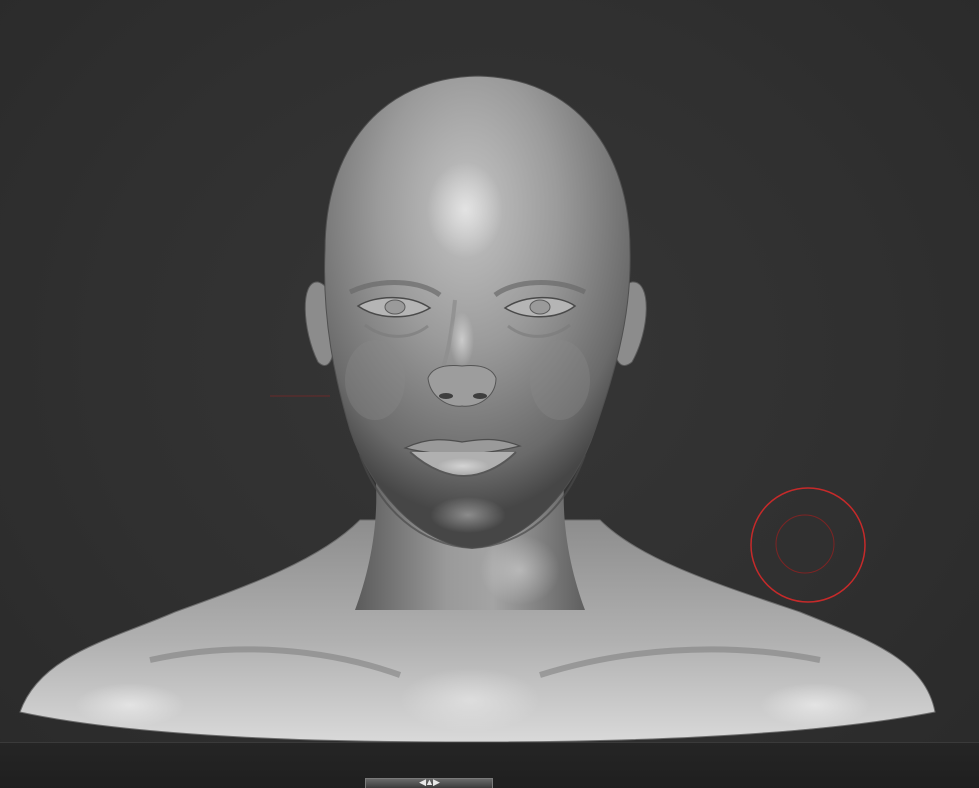 The width and height of the screenshot is (979, 788). I want to click on shoulder-highlight-right, so click(815, 705).